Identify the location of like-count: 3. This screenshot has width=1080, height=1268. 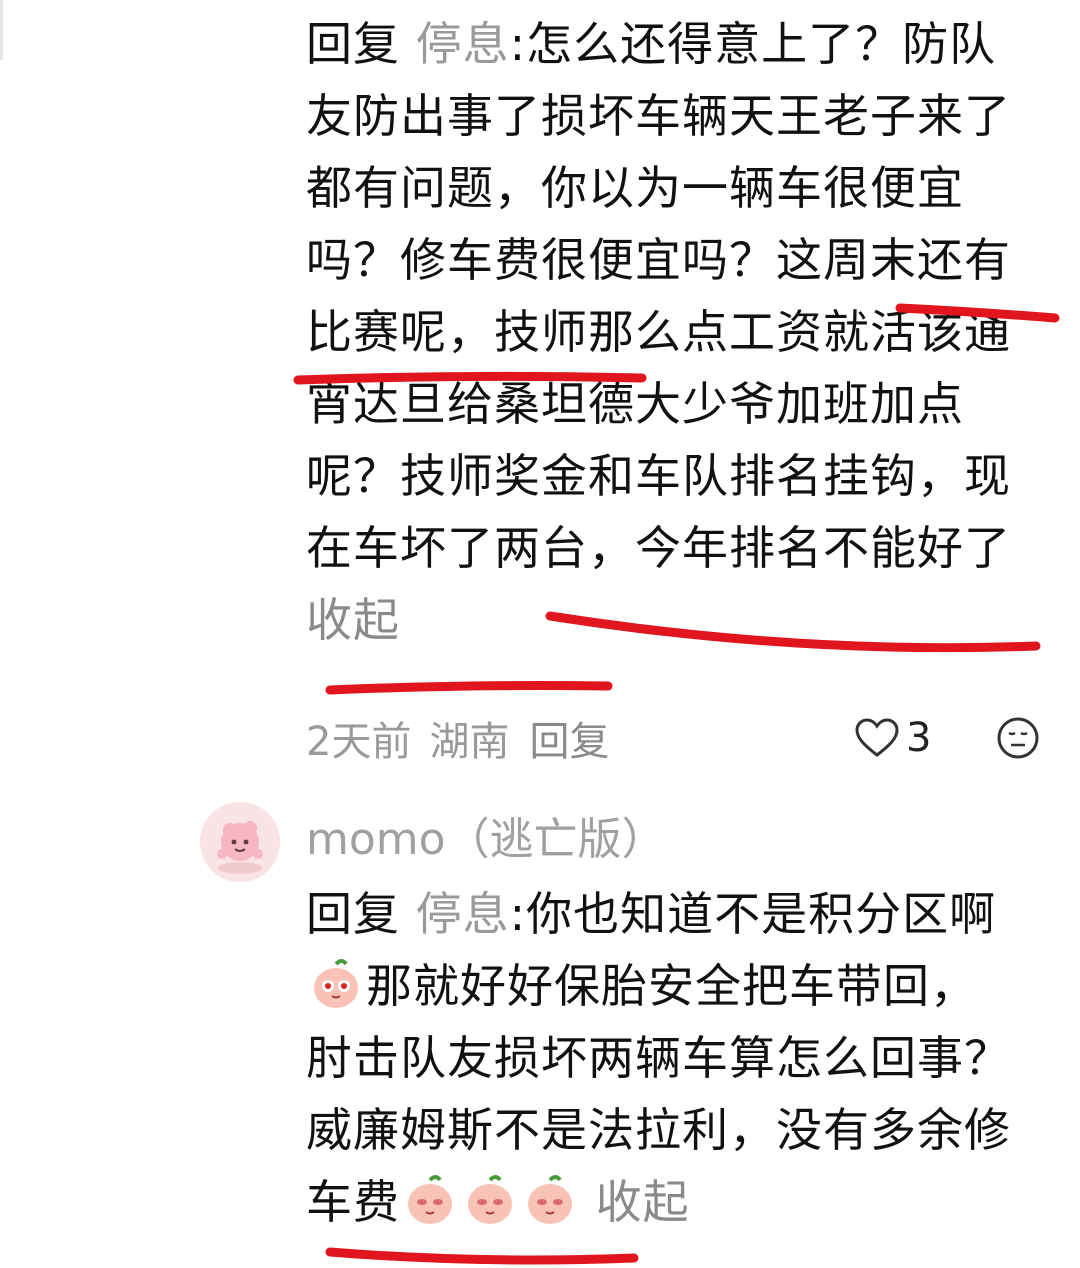
(919, 738).